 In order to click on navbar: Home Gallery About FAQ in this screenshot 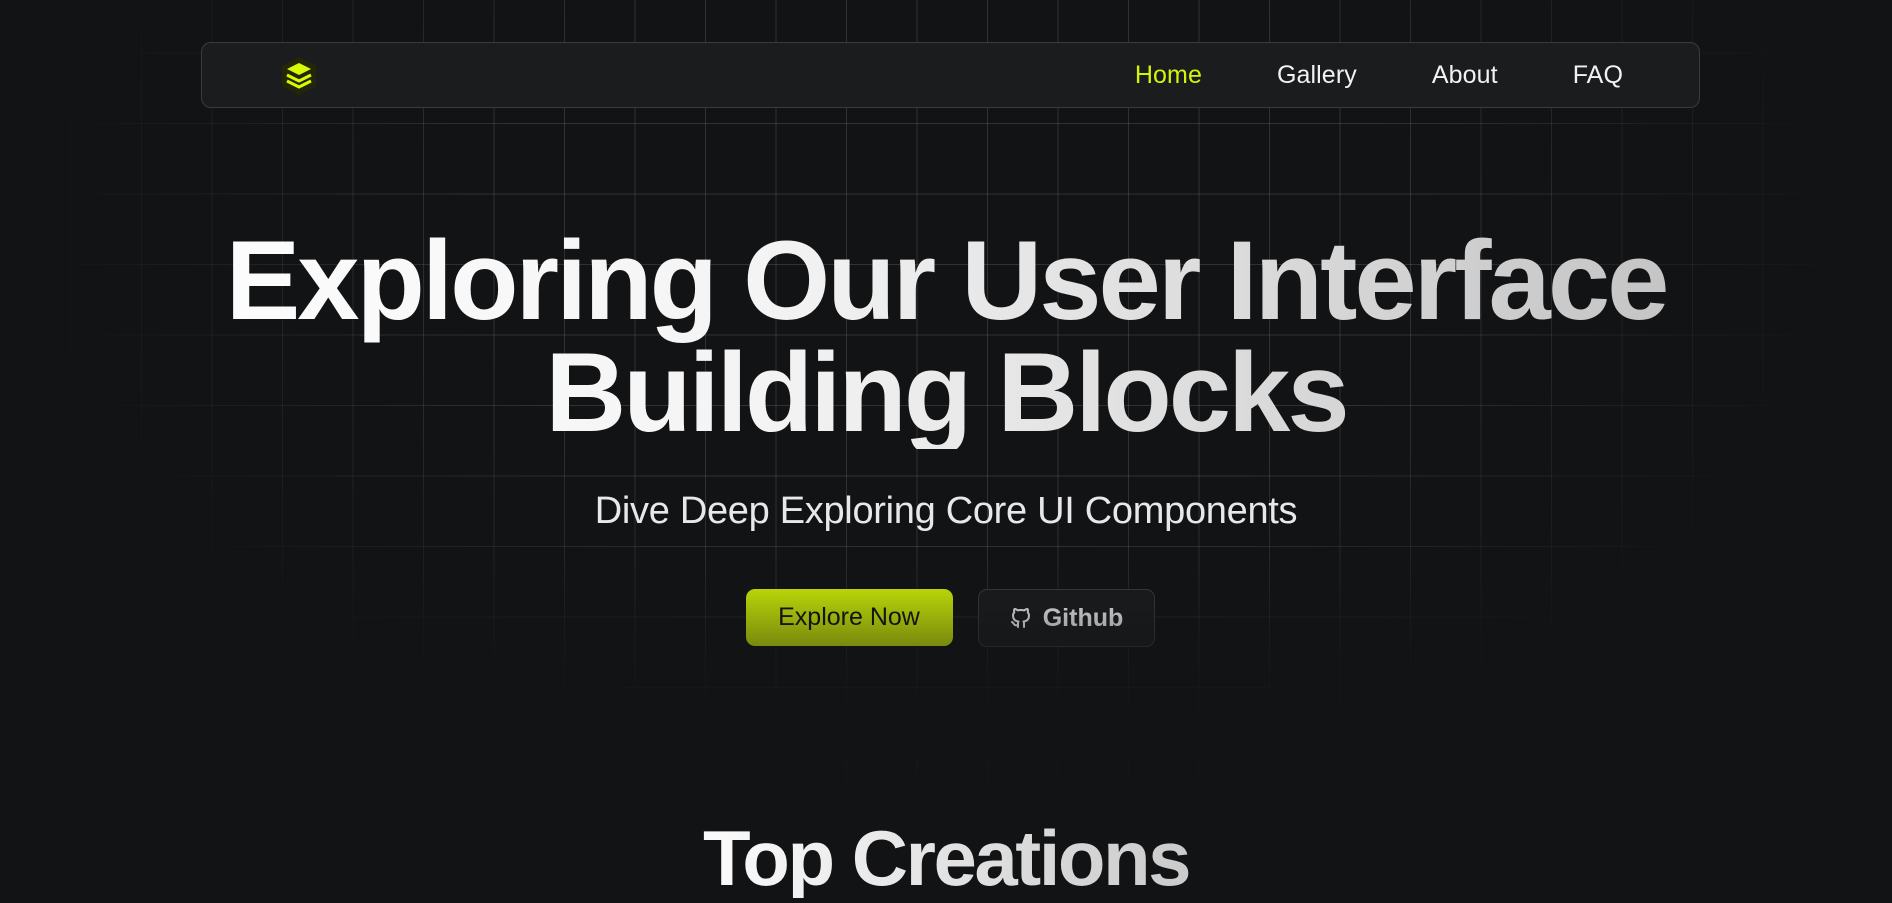, I will do `click(950, 75)`.